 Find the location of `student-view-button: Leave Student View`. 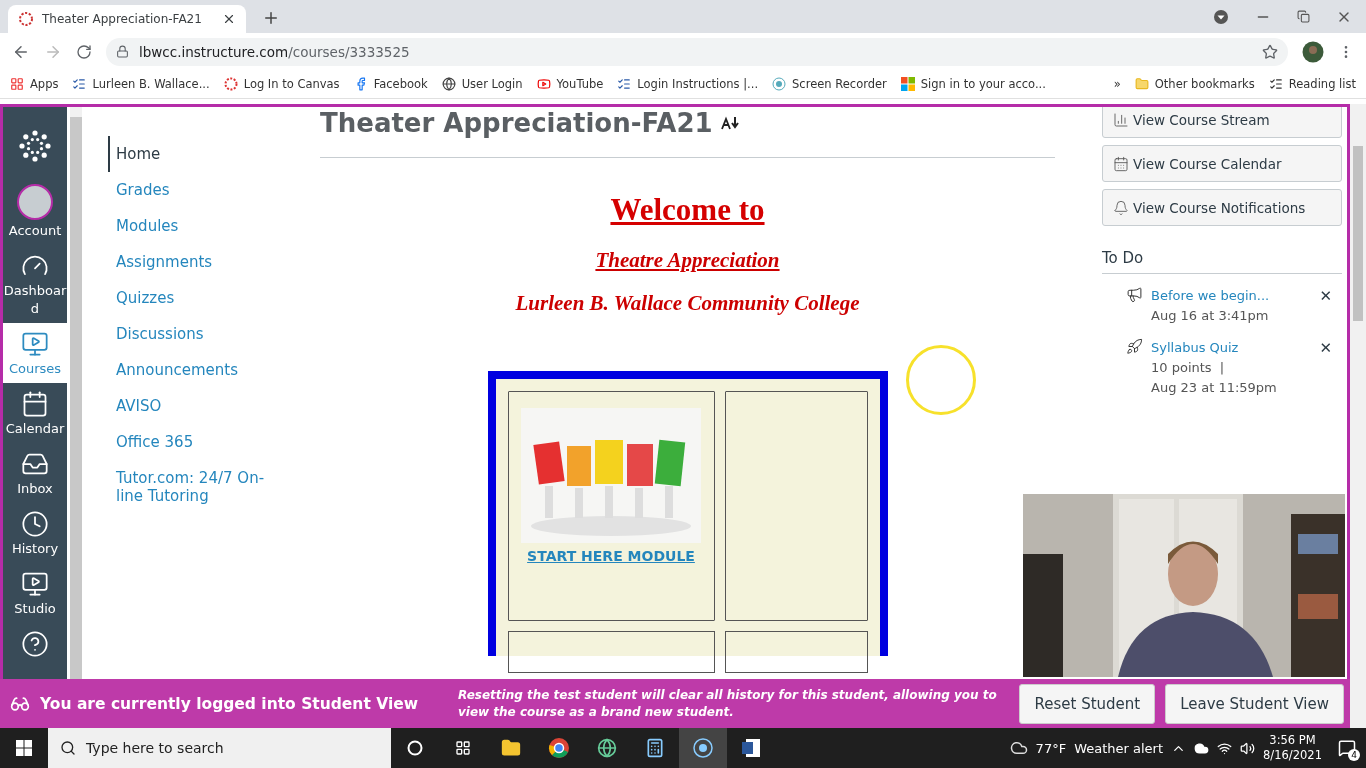

student-view-button: Leave Student View is located at coordinates (1254, 703).